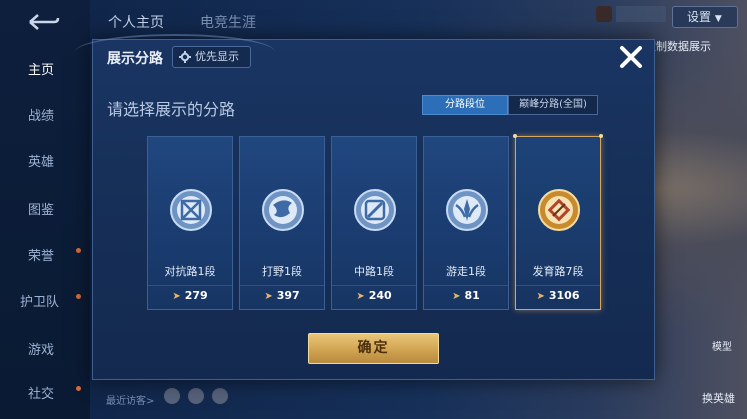 The height and width of the screenshot is (419, 747). What do you see at coordinates (466, 271) in the screenshot?
I see `lane-name: 游走1段` at bounding box center [466, 271].